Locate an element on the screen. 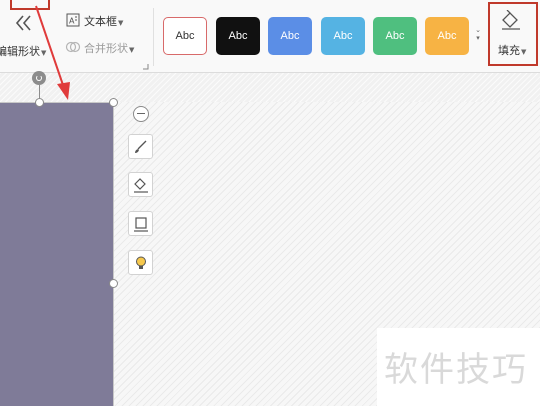 This screenshot has width=540, height=406. style-preset-5: Abc is located at coordinates (395, 36).